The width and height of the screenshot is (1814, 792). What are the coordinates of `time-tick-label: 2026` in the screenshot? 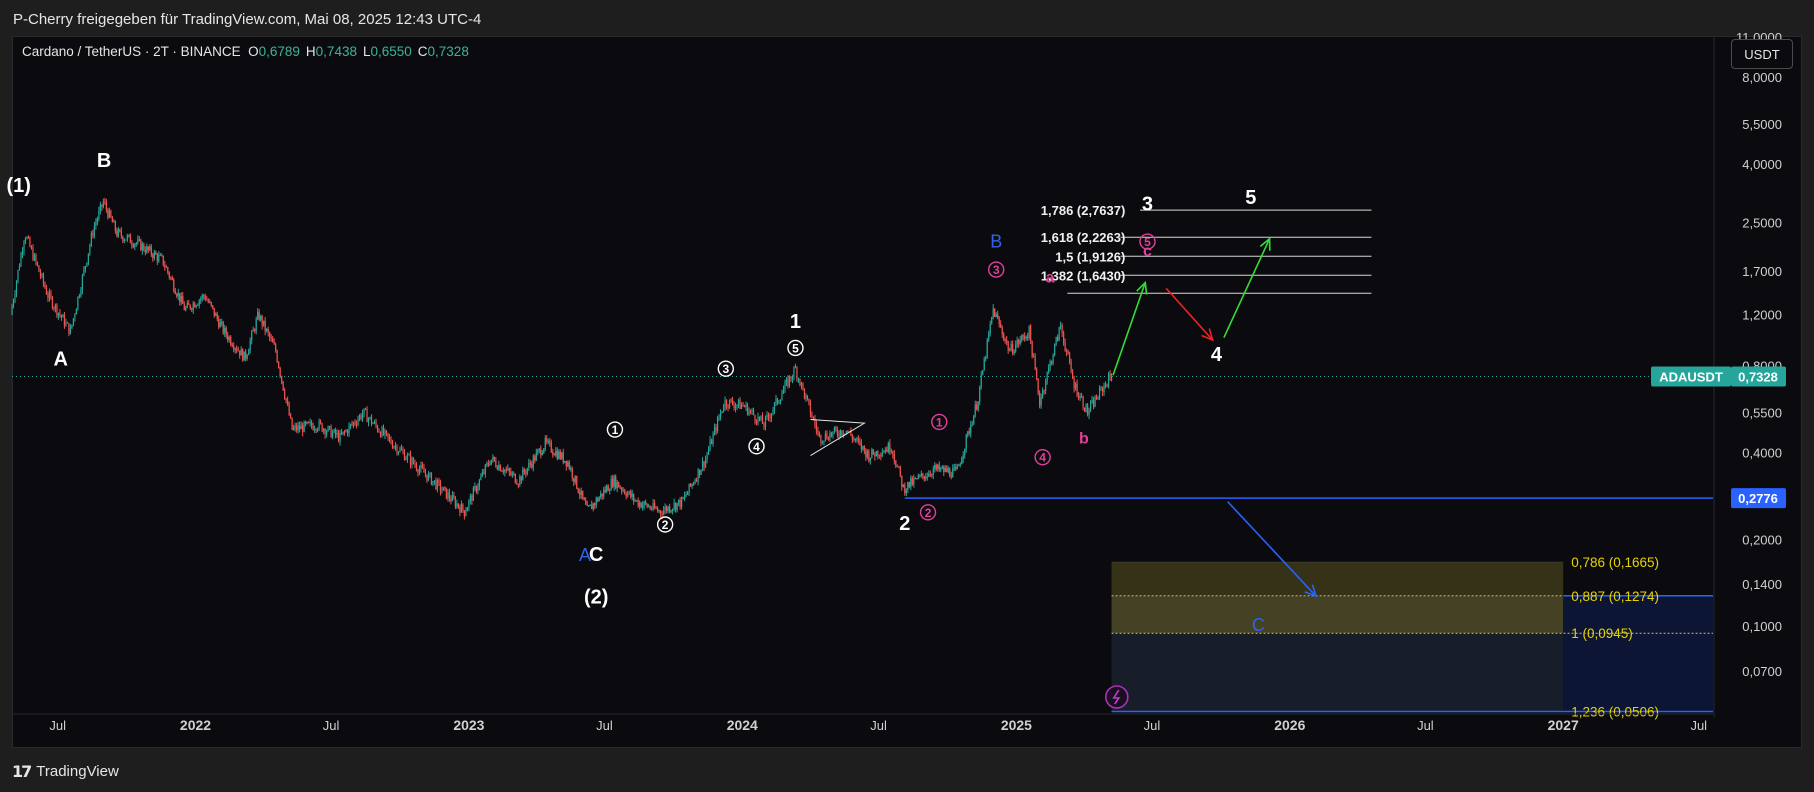 It's located at (1289, 725).